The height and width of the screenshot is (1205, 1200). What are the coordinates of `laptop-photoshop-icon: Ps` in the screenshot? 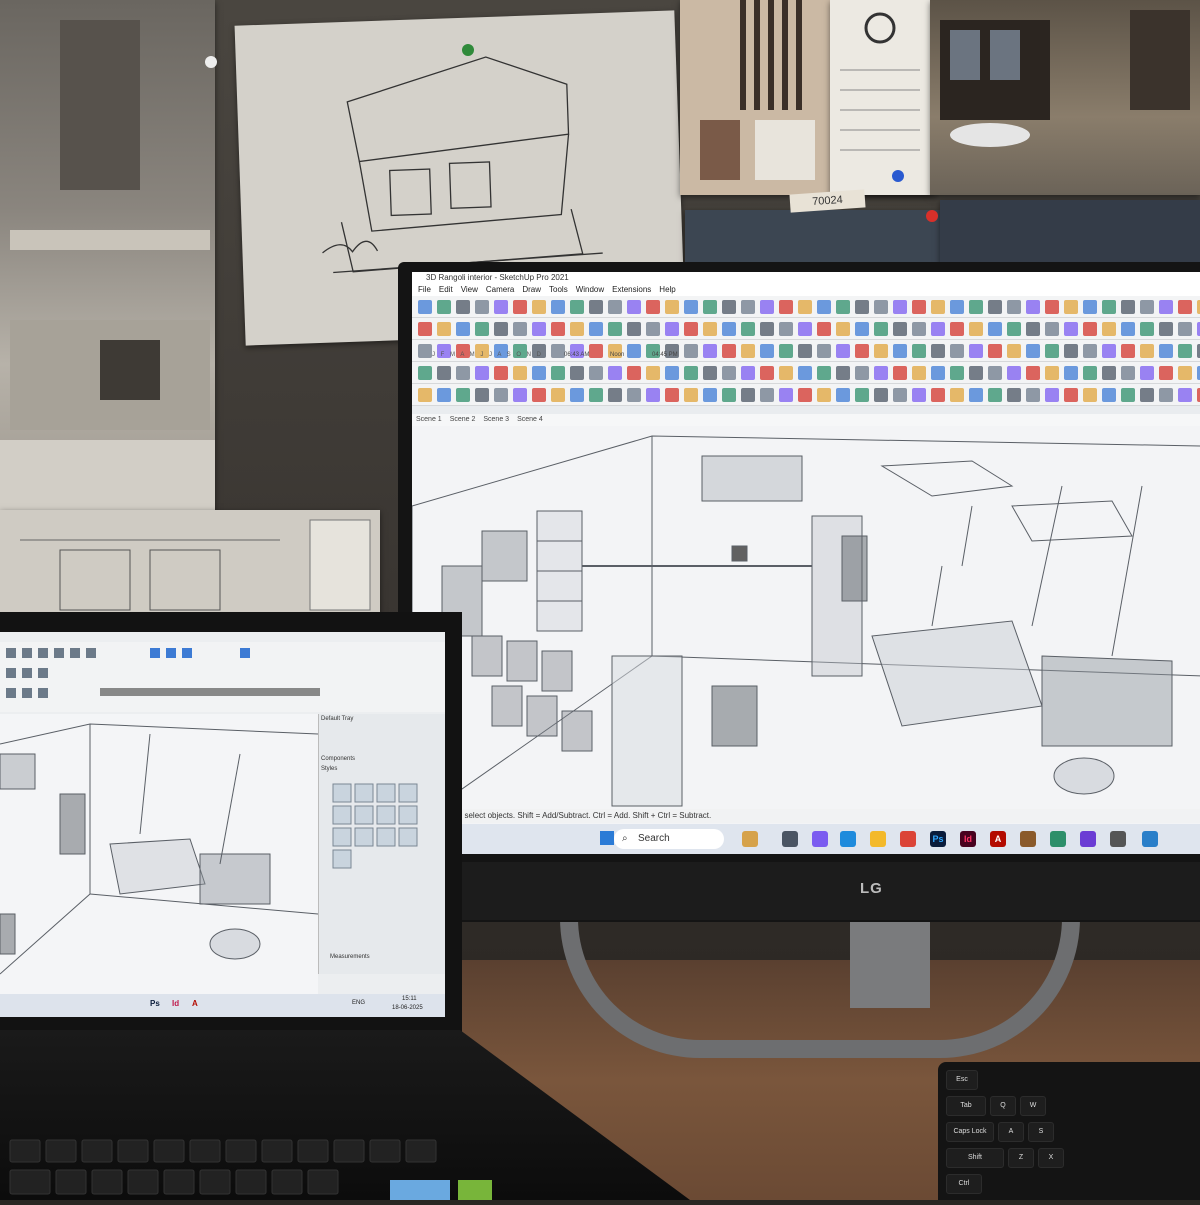 It's located at (155, 1003).